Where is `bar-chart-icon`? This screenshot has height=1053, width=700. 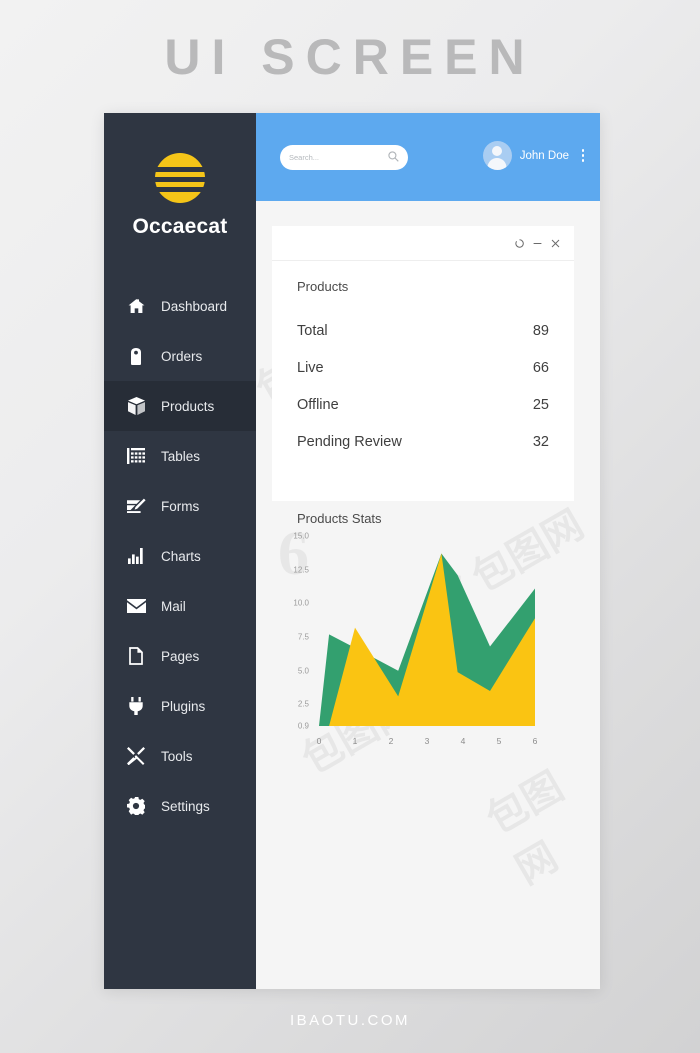 bar-chart-icon is located at coordinates (136, 556).